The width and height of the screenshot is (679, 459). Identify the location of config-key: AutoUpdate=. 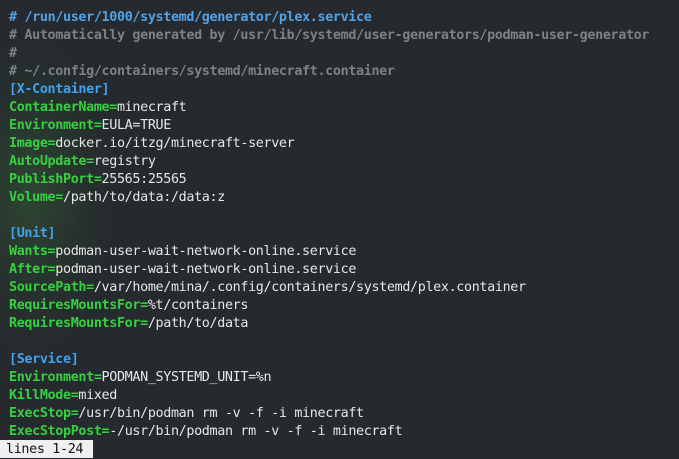
(51, 161).